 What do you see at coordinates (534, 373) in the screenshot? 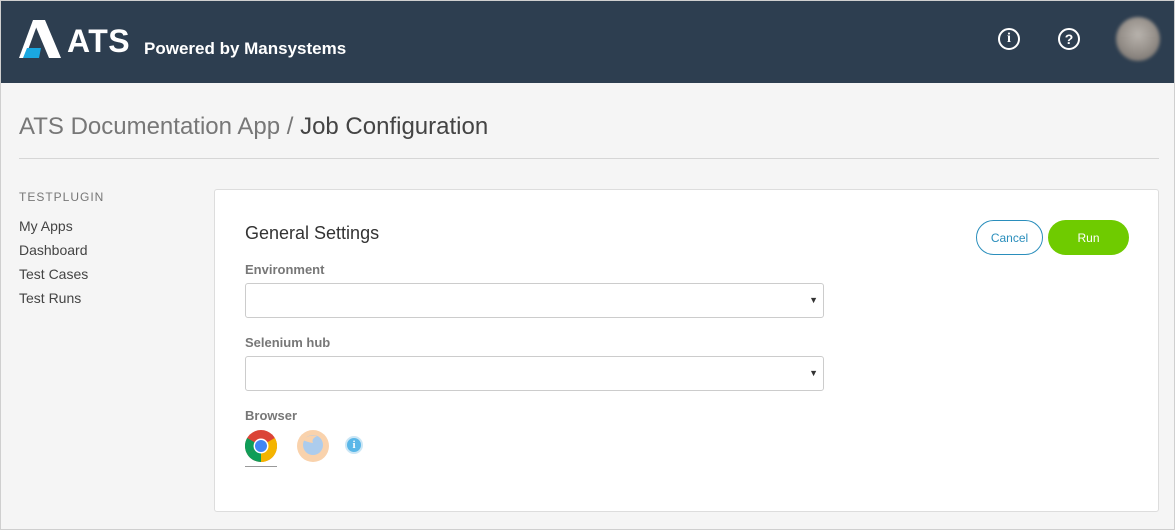
I see `selenium-hub-select: ▼` at bounding box center [534, 373].